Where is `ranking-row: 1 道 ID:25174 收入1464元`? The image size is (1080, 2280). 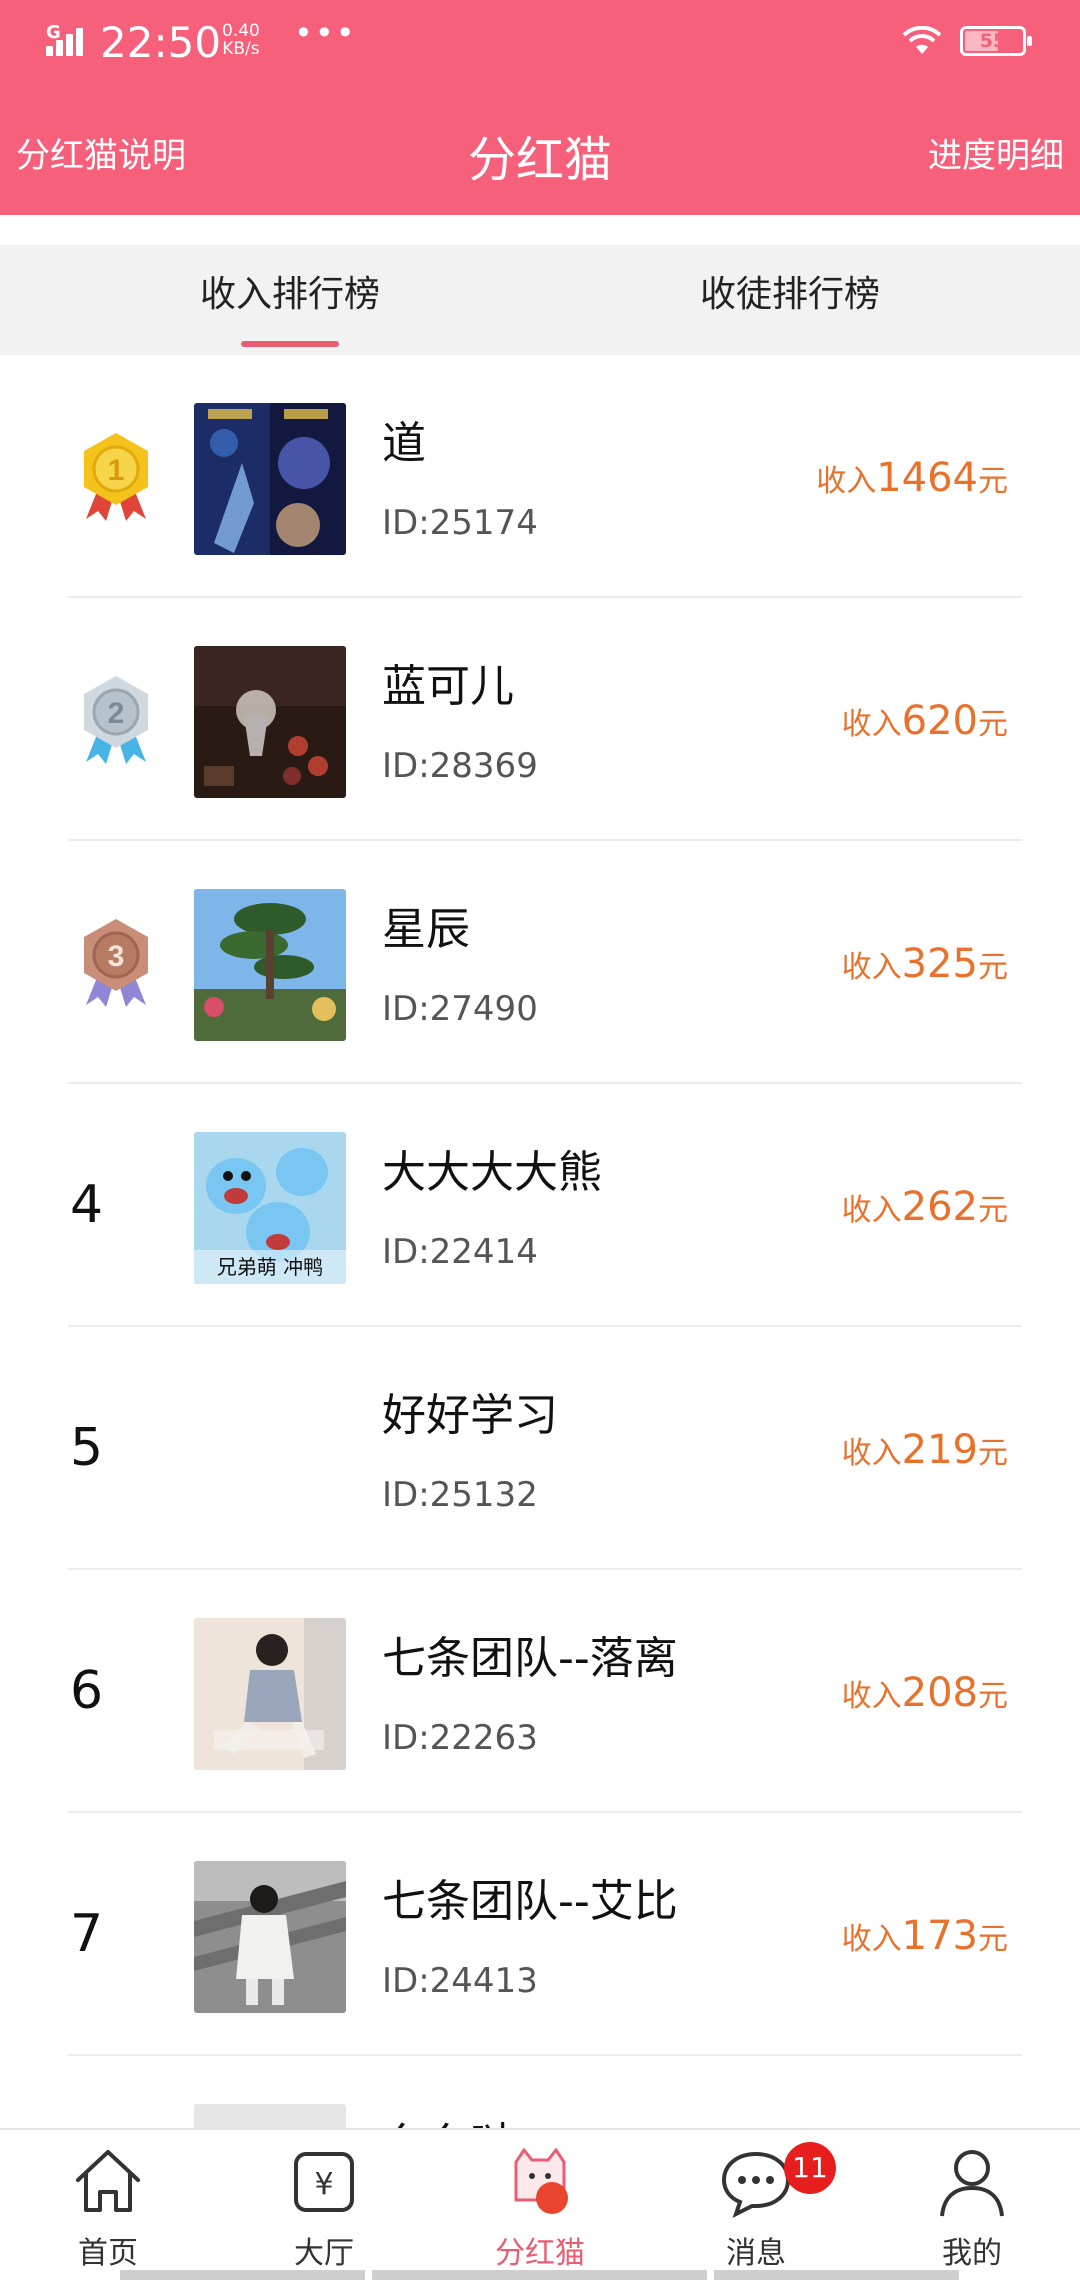
ranking-row: 1 道 ID:25174 收入1464元 is located at coordinates (540, 476).